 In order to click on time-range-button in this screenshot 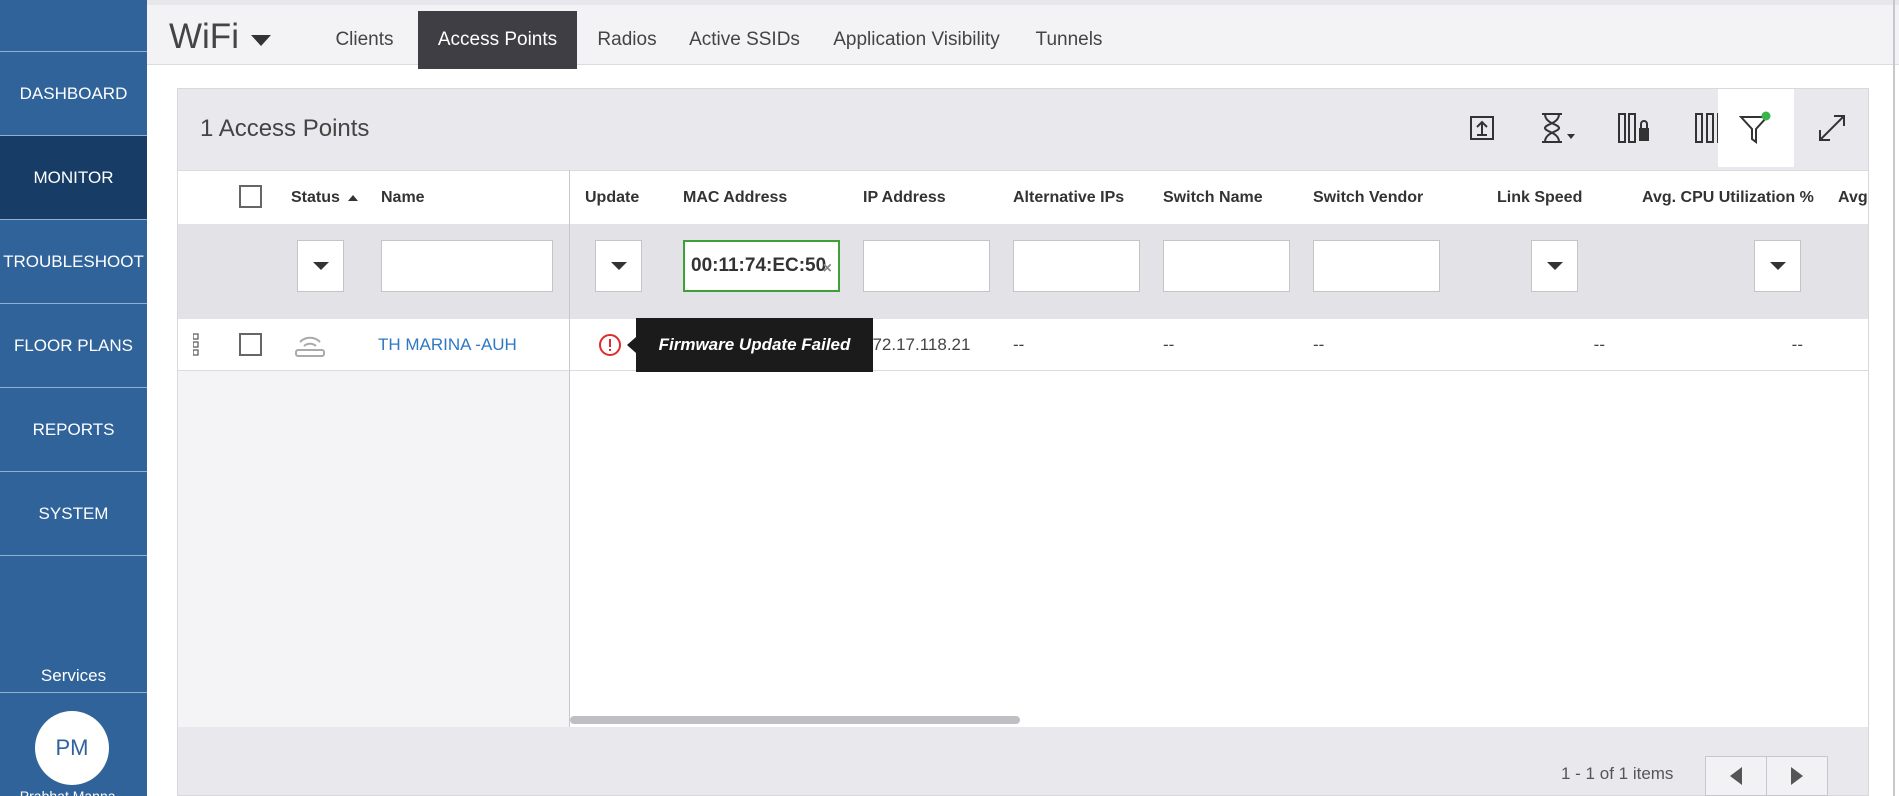, I will do `click(1558, 128)`.